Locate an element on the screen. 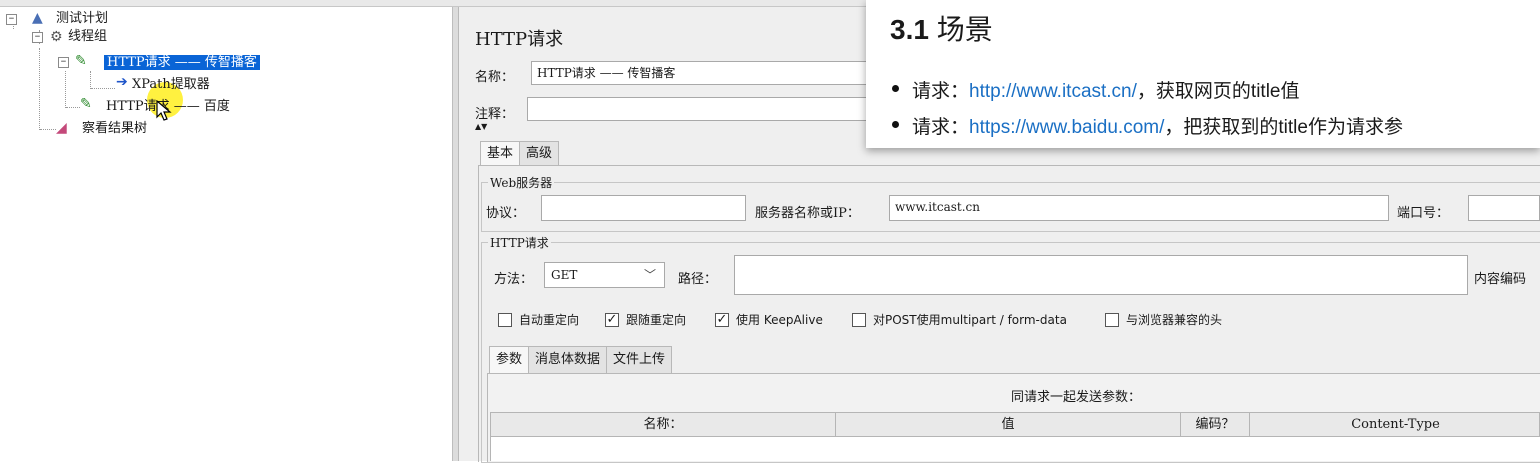 This screenshot has height=463, width=1540. checkbox-label: 跟随重定向 is located at coordinates (656, 320).